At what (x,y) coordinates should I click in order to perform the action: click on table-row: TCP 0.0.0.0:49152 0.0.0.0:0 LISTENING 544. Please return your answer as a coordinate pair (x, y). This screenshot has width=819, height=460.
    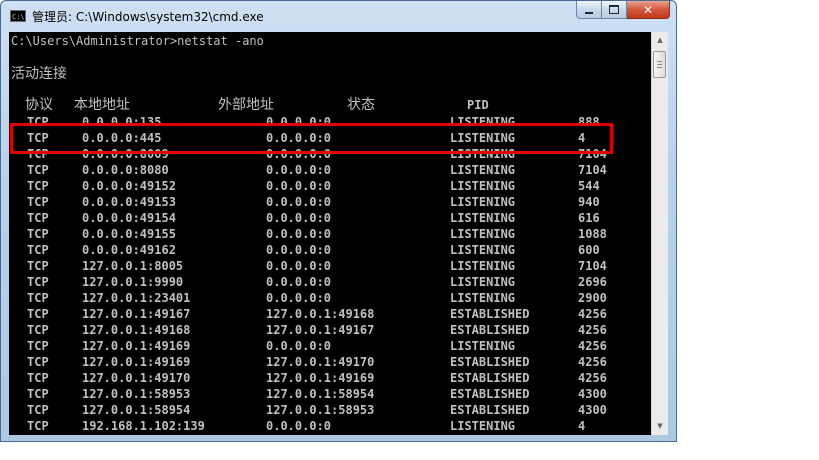
    Looking at the image, I should click on (329, 186).